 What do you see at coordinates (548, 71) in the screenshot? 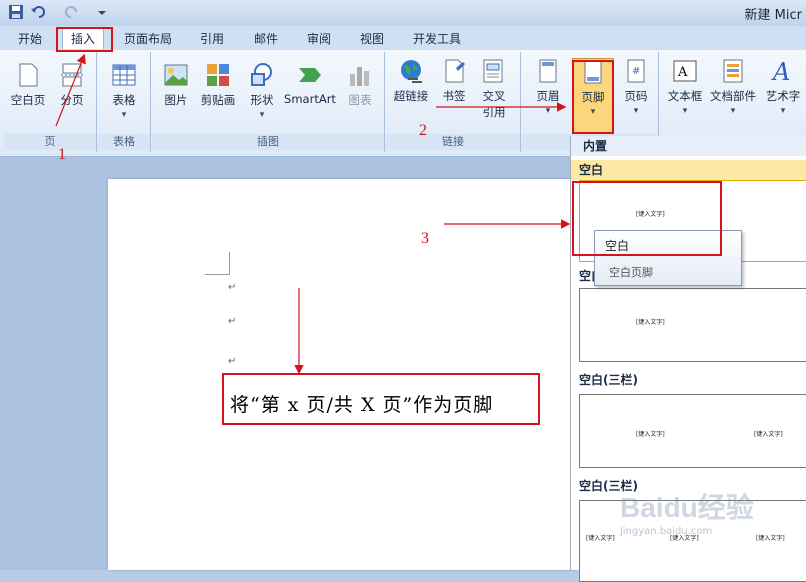
I see `header-icon` at bounding box center [548, 71].